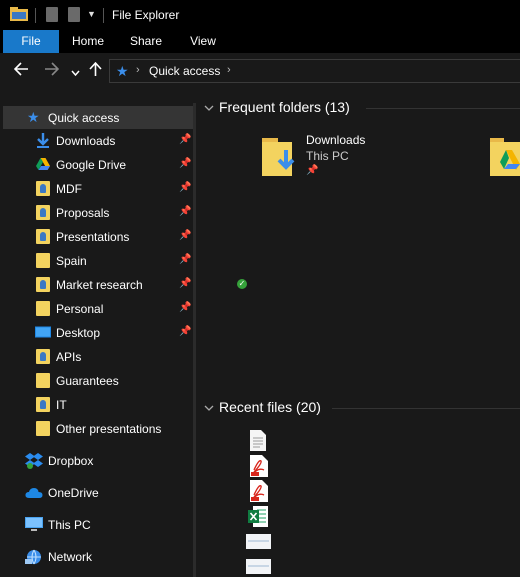 Image resolution: width=520 pixels, height=577 pixels. I want to click on tab-view: View, so click(203, 41).